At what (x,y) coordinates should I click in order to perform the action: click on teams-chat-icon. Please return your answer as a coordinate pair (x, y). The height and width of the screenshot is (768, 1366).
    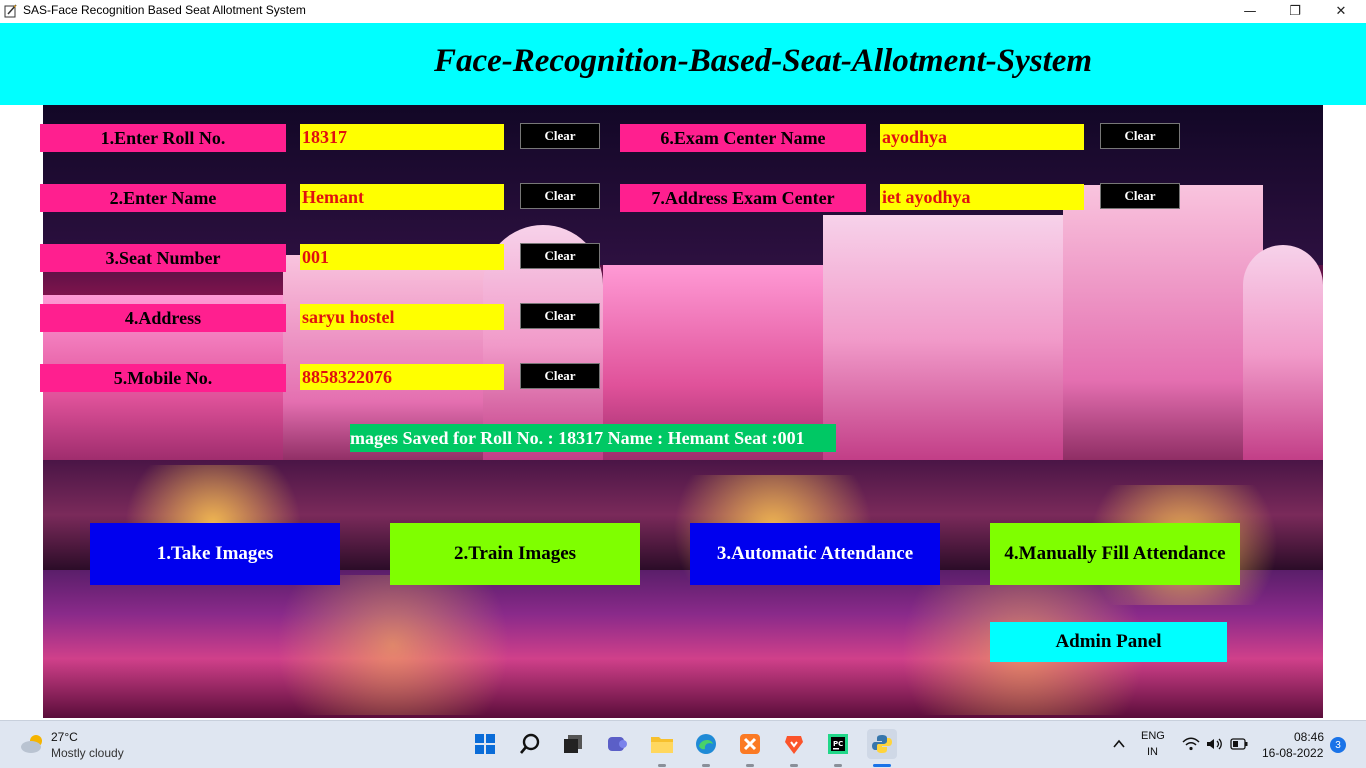
    Looking at the image, I should click on (617, 744).